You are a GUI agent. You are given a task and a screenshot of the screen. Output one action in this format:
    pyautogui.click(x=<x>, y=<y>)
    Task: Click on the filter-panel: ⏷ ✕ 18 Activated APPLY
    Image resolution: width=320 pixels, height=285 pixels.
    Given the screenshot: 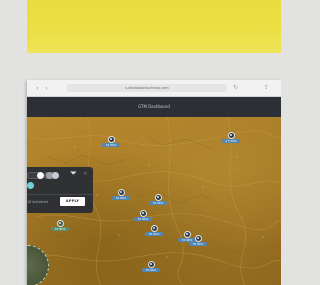 What is the action you would take?
    pyautogui.click(x=60, y=190)
    